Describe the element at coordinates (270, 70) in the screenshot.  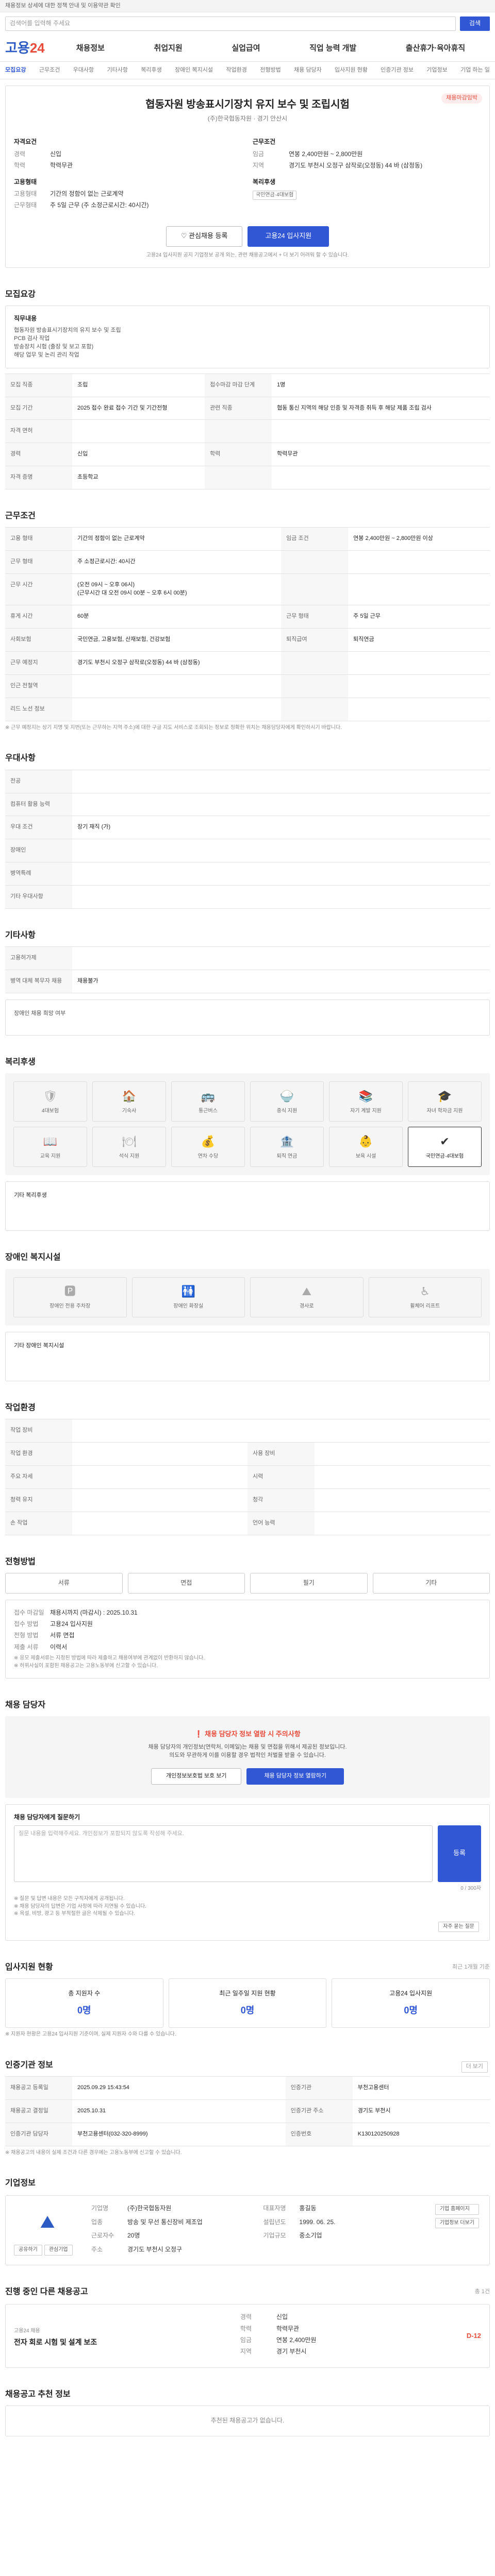
I see `tab-7: 전형방법` at that location.